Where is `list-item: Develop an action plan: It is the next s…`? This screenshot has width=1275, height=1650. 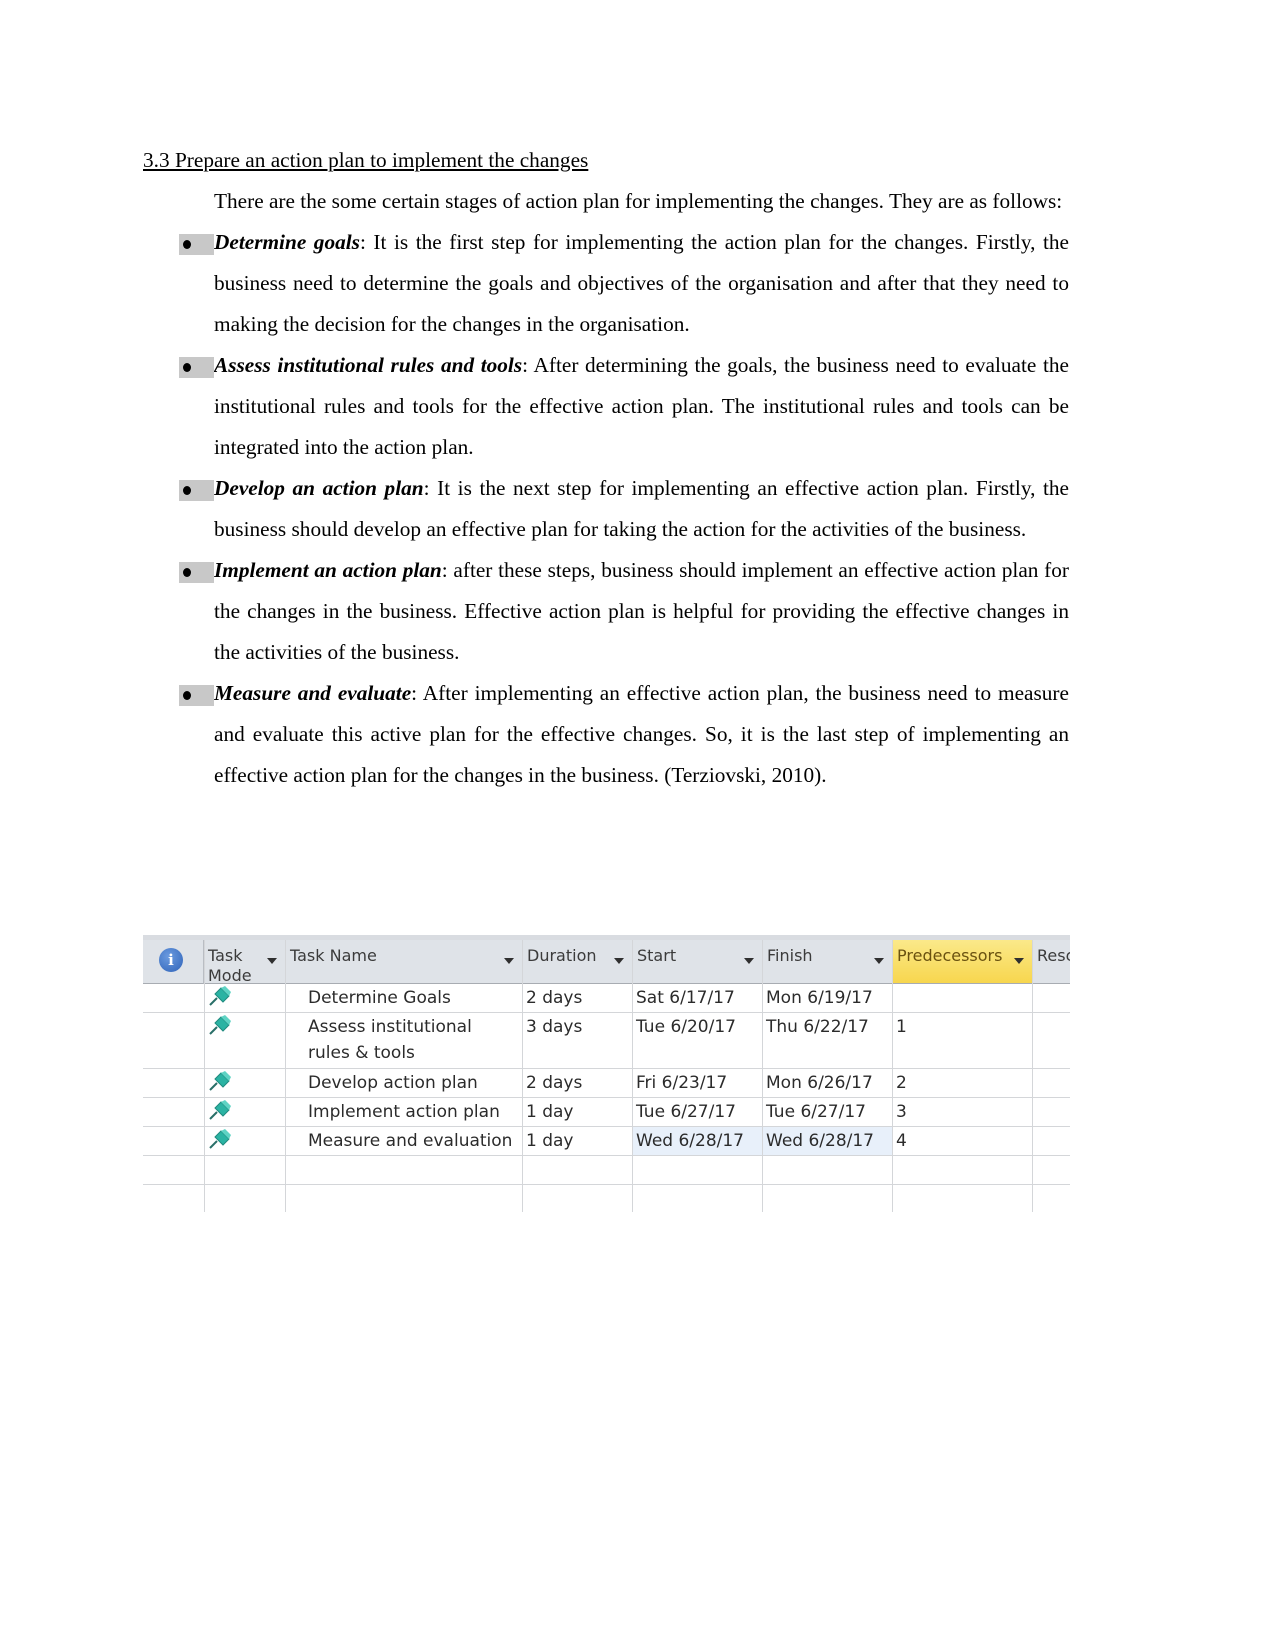
list-item: Develop an action plan: It is the next s… is located at coordinates (606, 509).